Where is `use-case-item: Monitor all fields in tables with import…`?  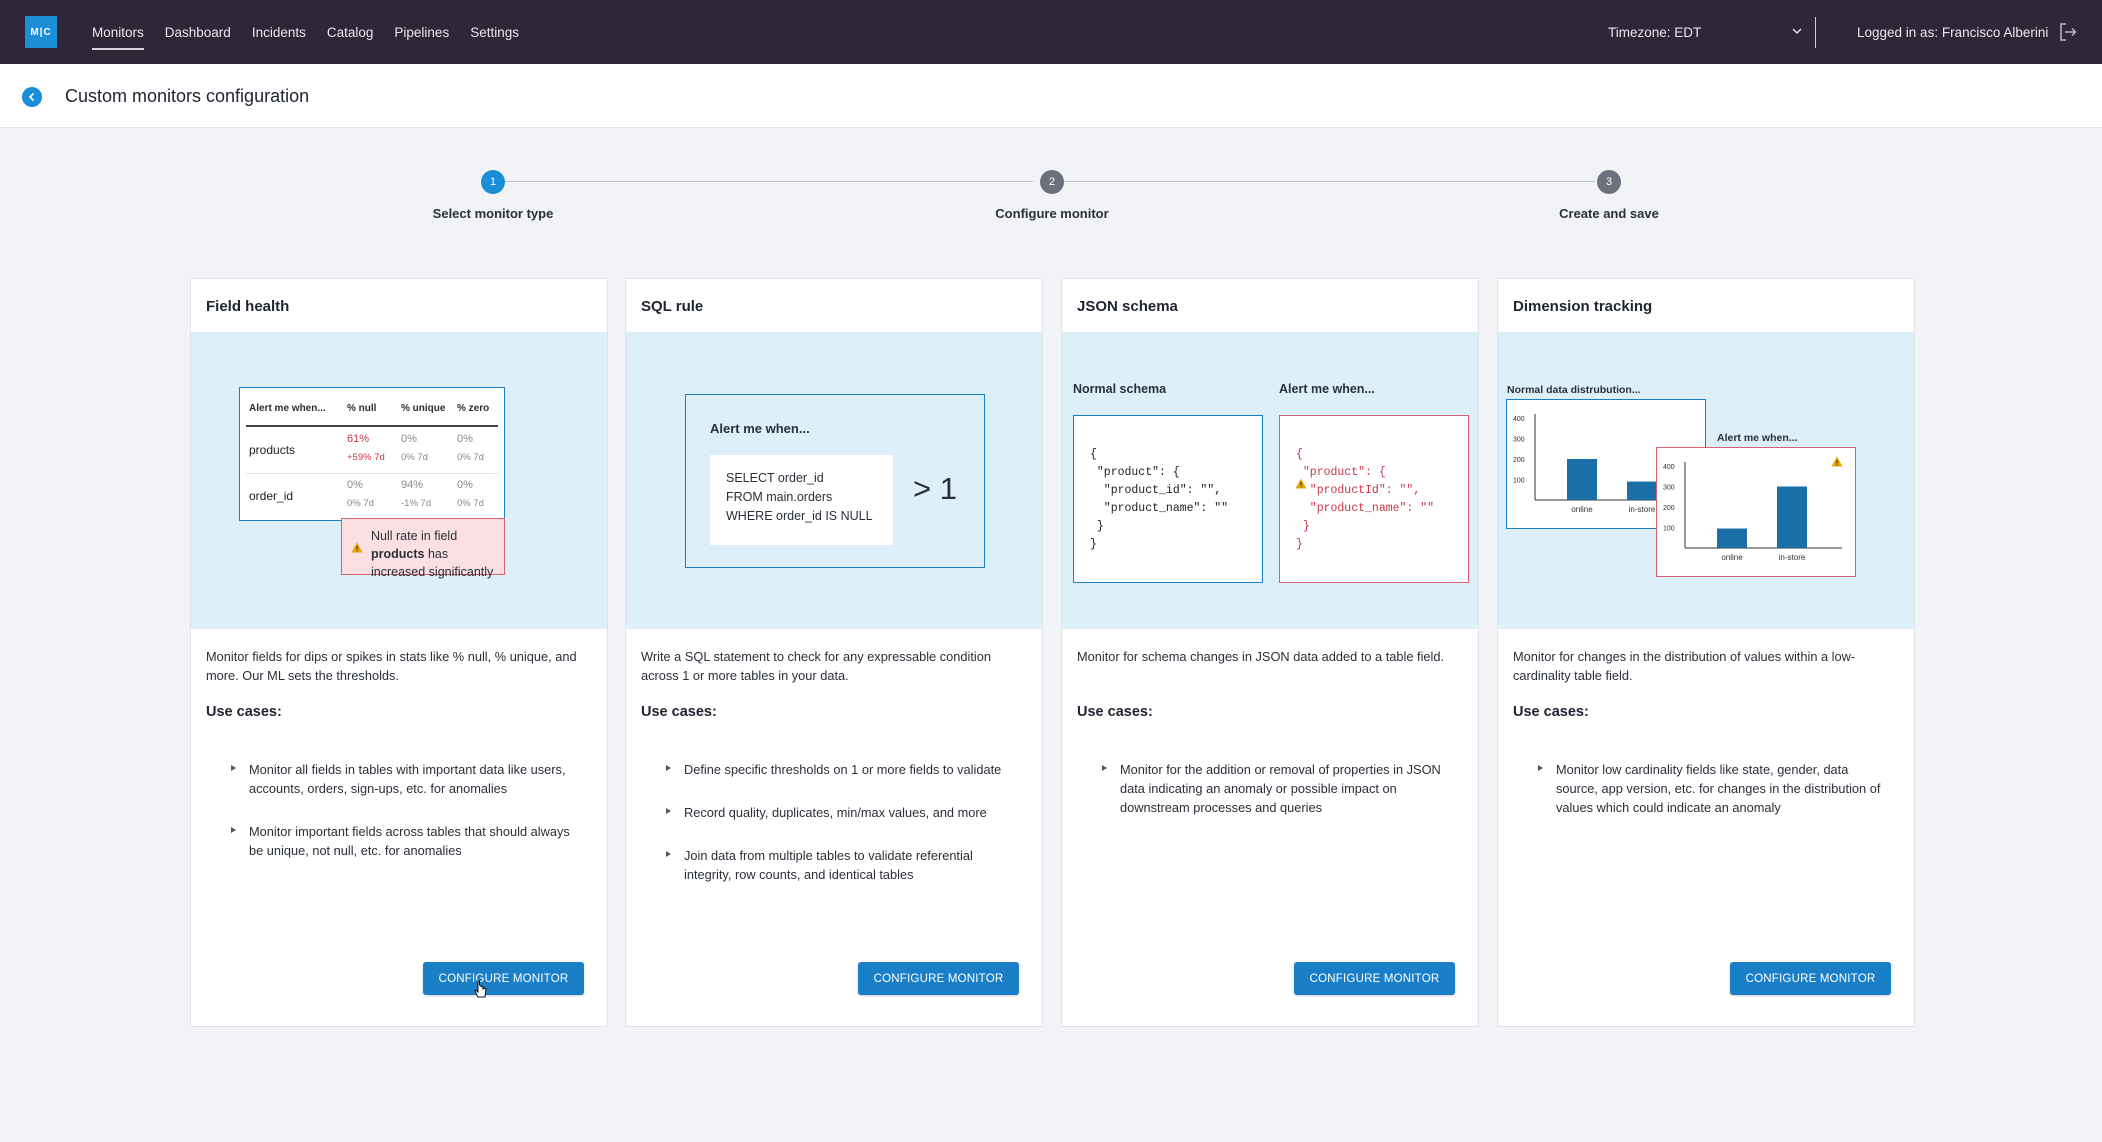
use-case-item: Monitor all fields in tables with import… is located at coordinates (406, 779).